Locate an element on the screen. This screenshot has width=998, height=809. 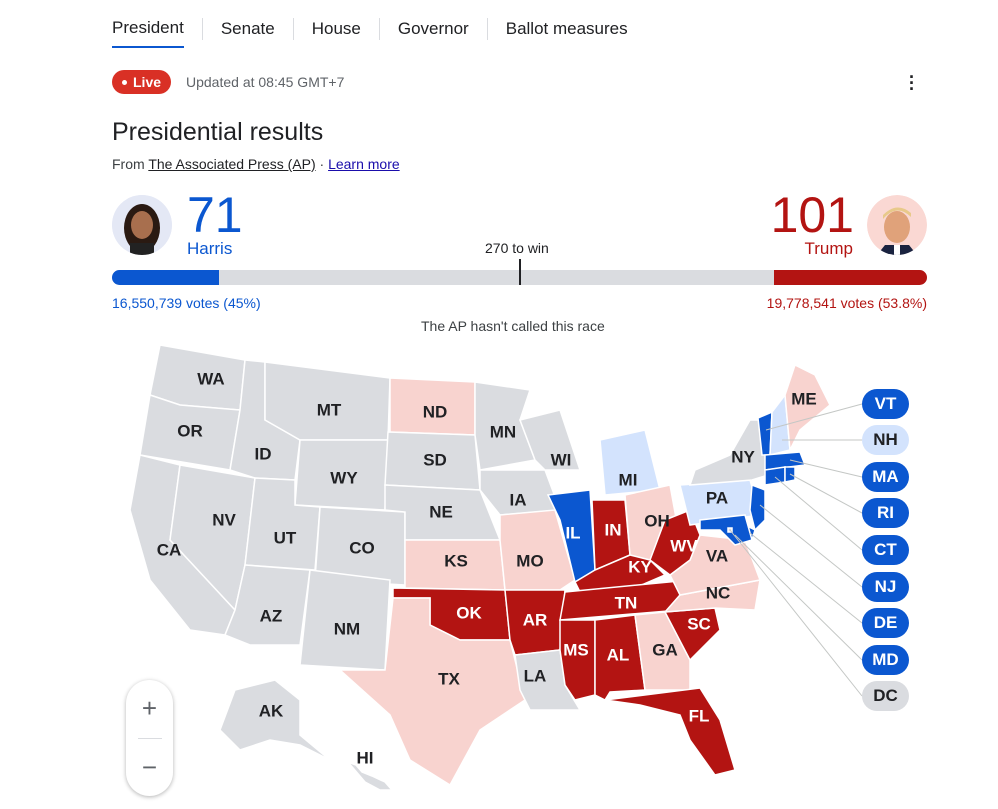
state-label-mi: MI is located at coordinates (628, 479).